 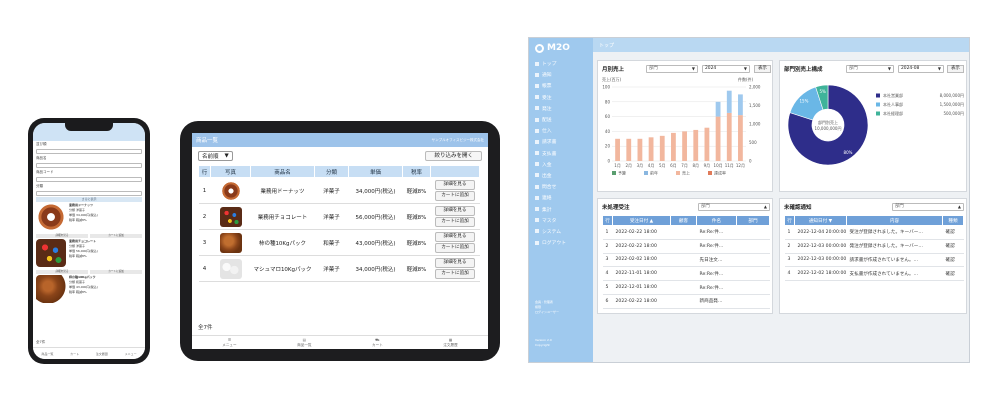 What do you see at coordinates (734, 207) in the screenshot?
I see `orders-dept-select: 部門 ▲` at bounding box center [734, 207].